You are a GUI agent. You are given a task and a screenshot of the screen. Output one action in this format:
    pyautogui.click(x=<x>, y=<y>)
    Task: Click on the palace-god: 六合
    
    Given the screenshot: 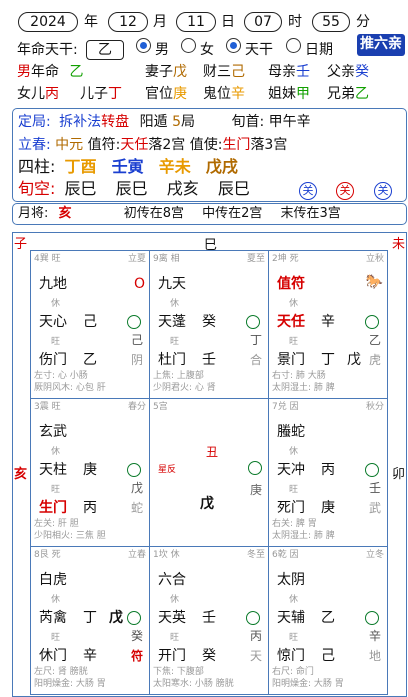 What is the action you would take?
    pyautogui.click(x=172, y=580)
    